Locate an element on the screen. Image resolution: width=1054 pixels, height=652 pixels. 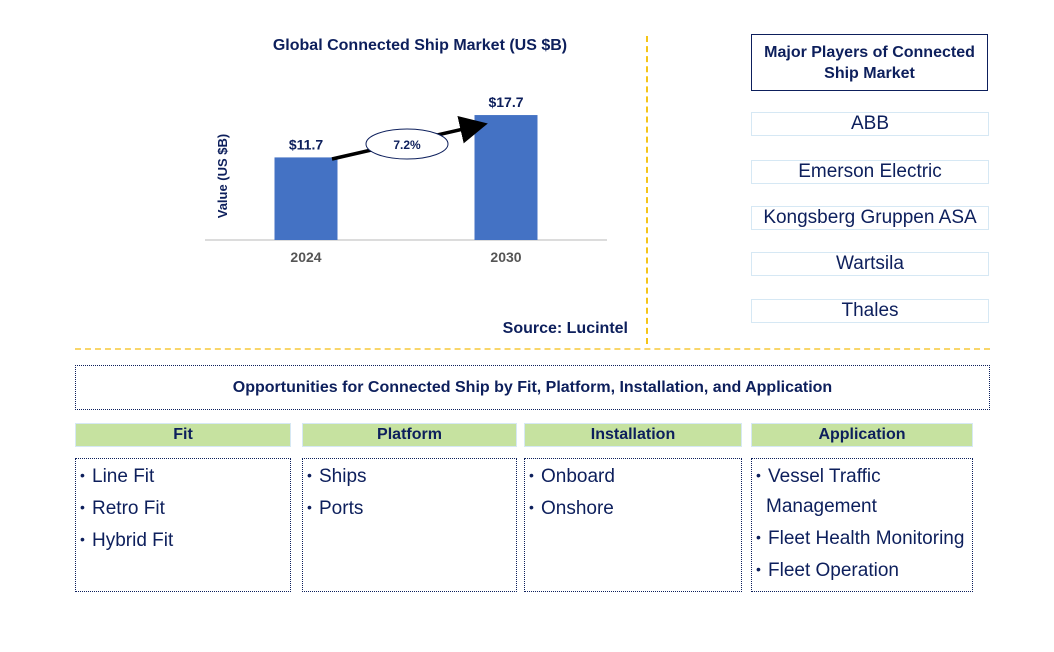
list-item-continuation: Management is located at coordinates (821, 506).